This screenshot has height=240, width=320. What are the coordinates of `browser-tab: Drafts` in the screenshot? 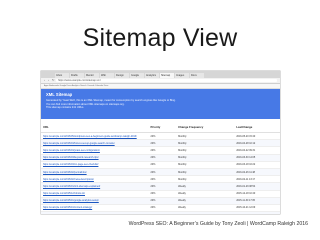 It's located at (77, 75).